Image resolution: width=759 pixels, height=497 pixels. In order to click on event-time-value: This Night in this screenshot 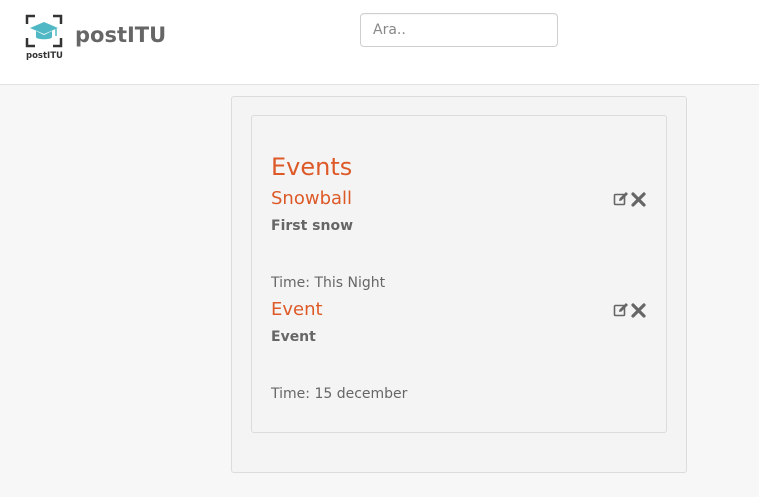, I will do `click(350, 283)`.